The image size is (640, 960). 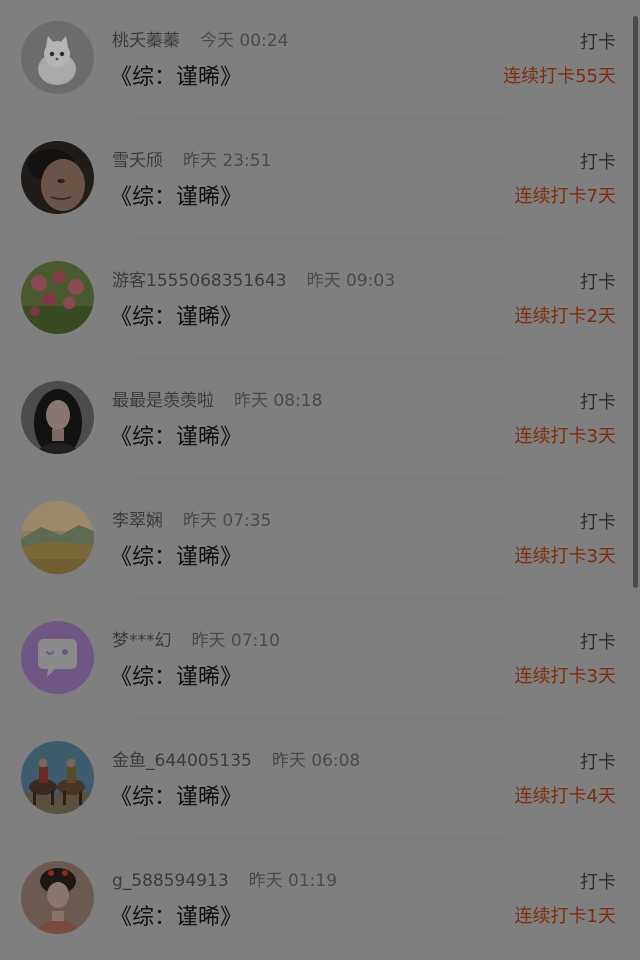 What do you see at coordinates (293, 881) in the screenshot?
I see `checkin-time: 昨天 01:19` at bounding box center [293, 881].